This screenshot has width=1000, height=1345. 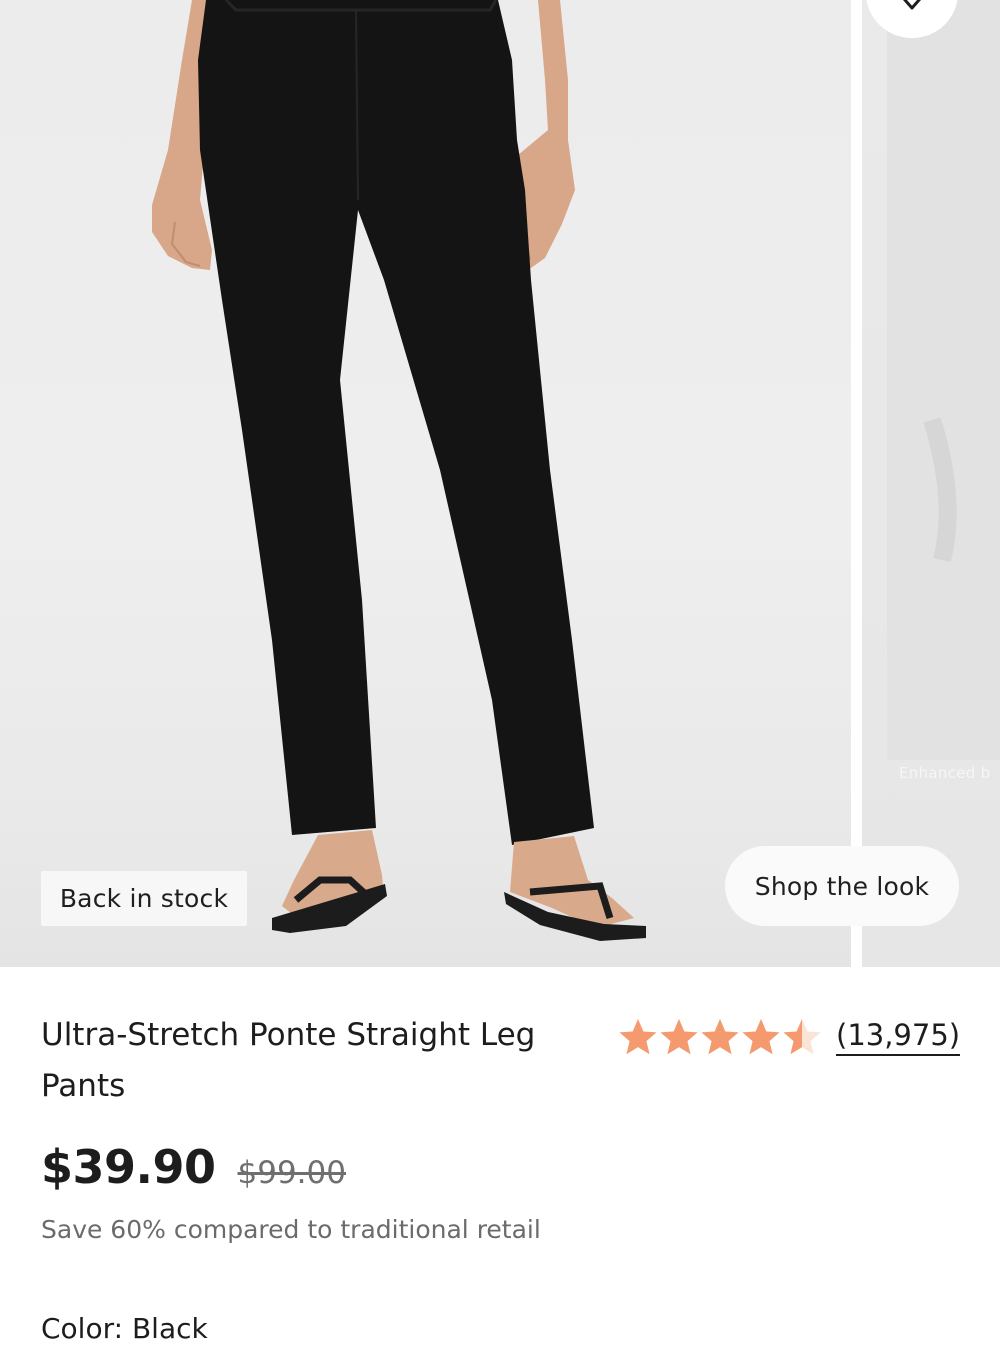 I want to click on back-in-stock-badge: Back in stock, so click(x=144, y=898).